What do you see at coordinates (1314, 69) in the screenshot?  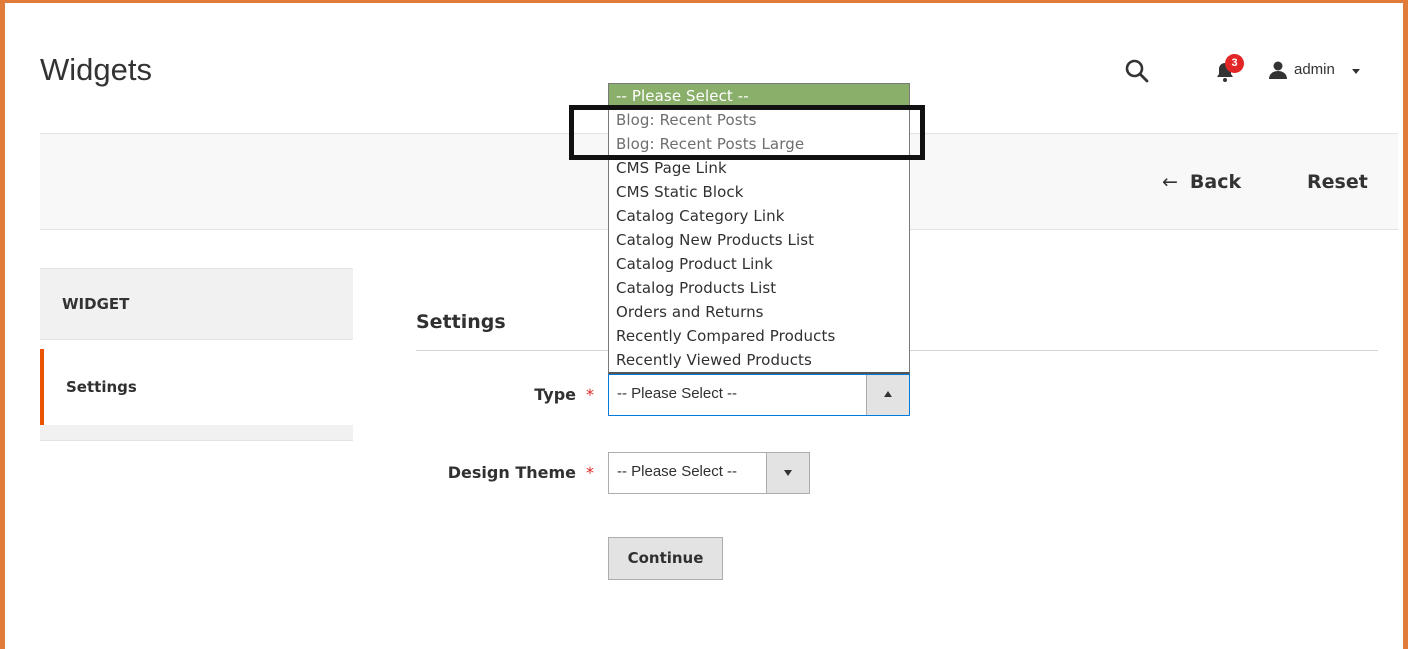 I see `user-name: admin` at bounding box center [1314, 69].